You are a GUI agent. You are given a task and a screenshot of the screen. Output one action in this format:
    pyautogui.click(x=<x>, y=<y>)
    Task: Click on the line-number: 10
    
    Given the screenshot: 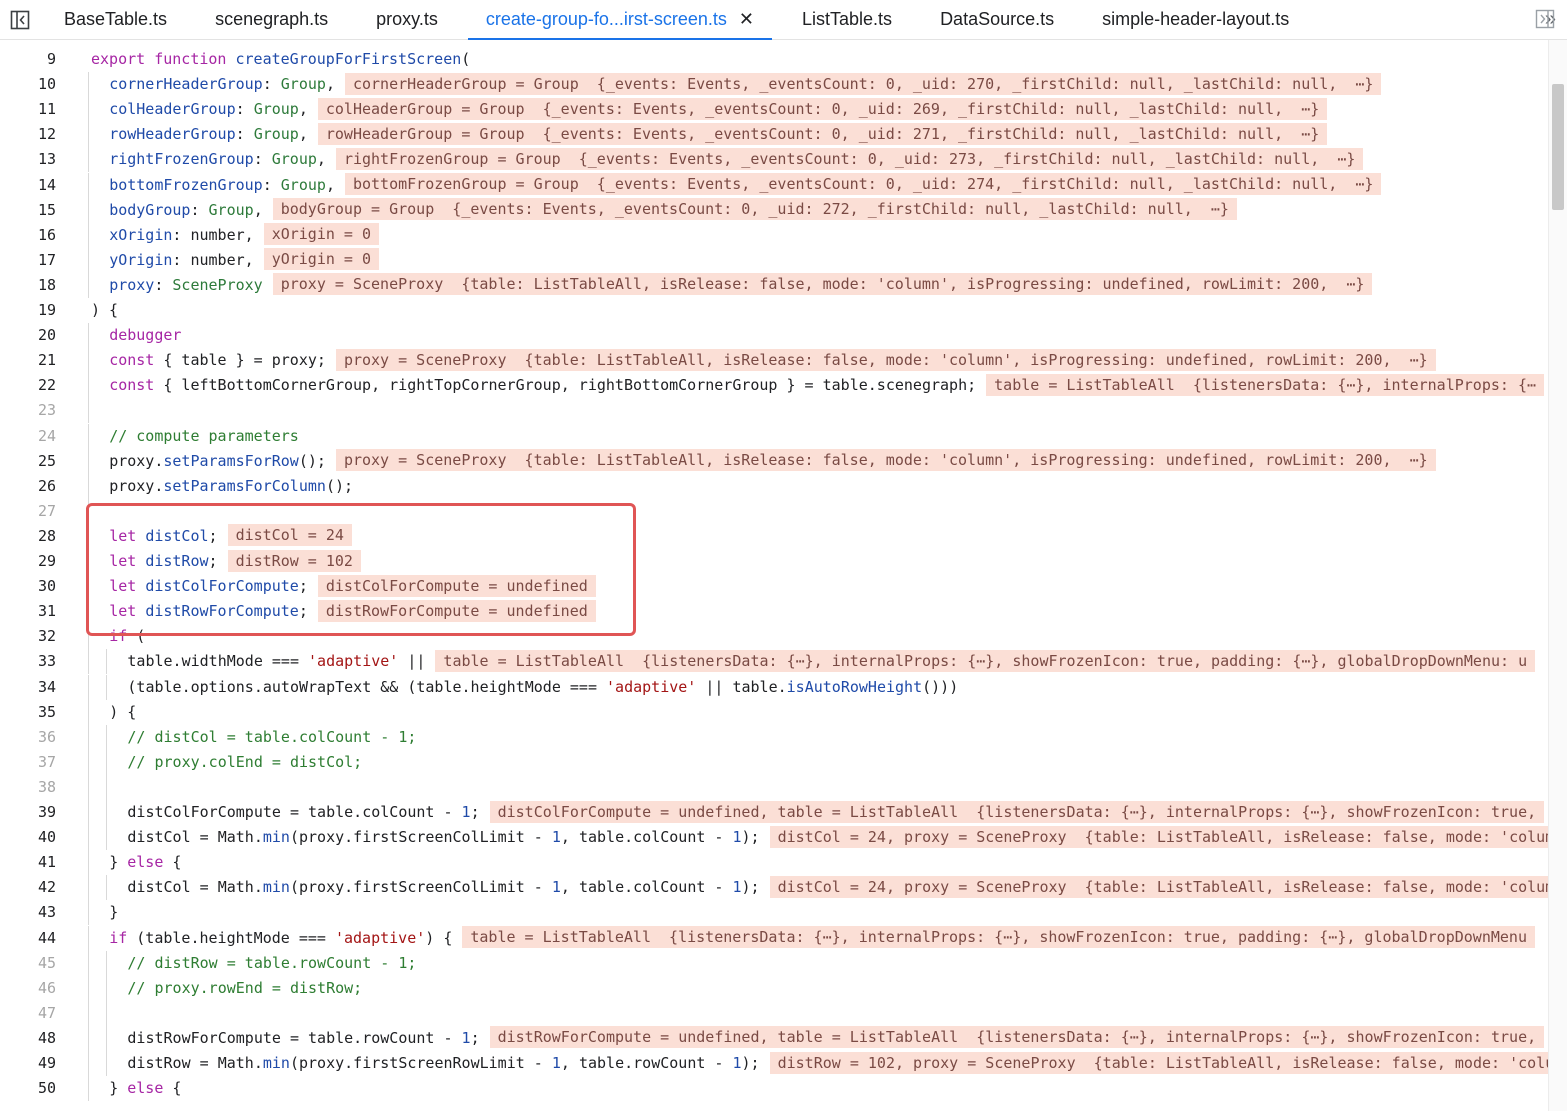 What is the action you would take?
    pyautogui.click(x=28, y=84)
    